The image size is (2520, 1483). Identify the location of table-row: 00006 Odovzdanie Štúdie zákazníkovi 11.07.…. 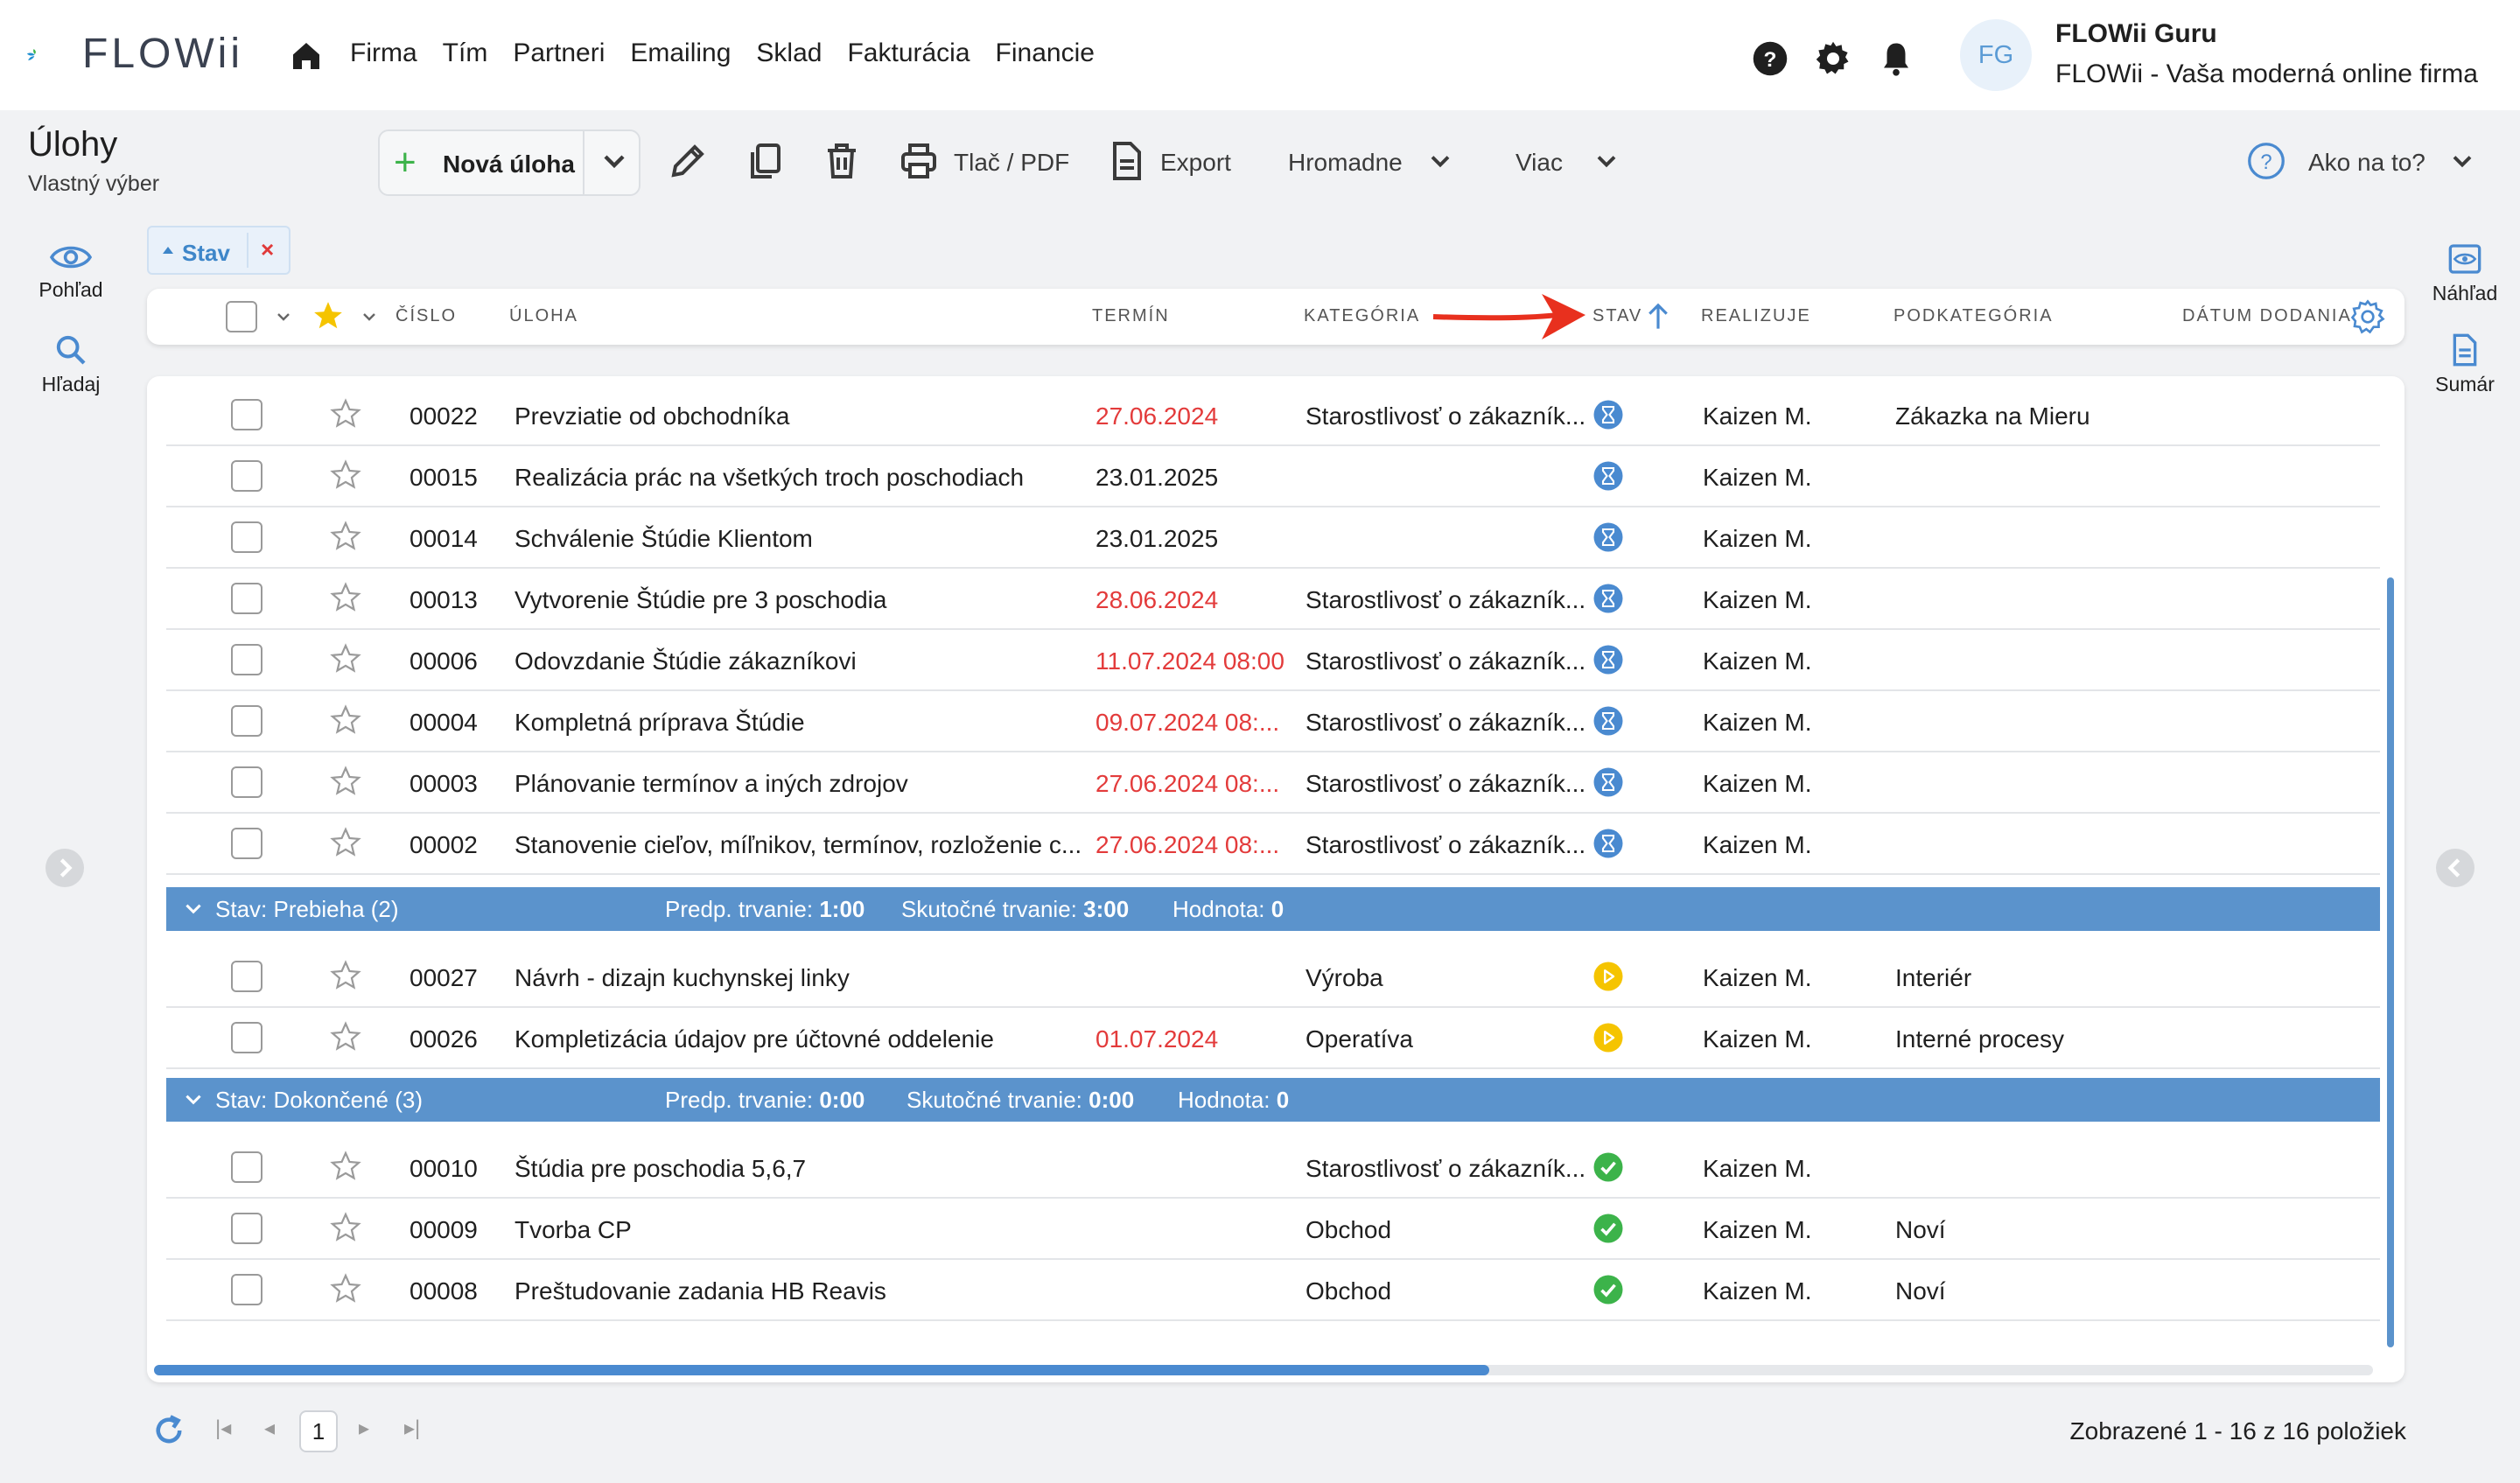
(1273, 660).